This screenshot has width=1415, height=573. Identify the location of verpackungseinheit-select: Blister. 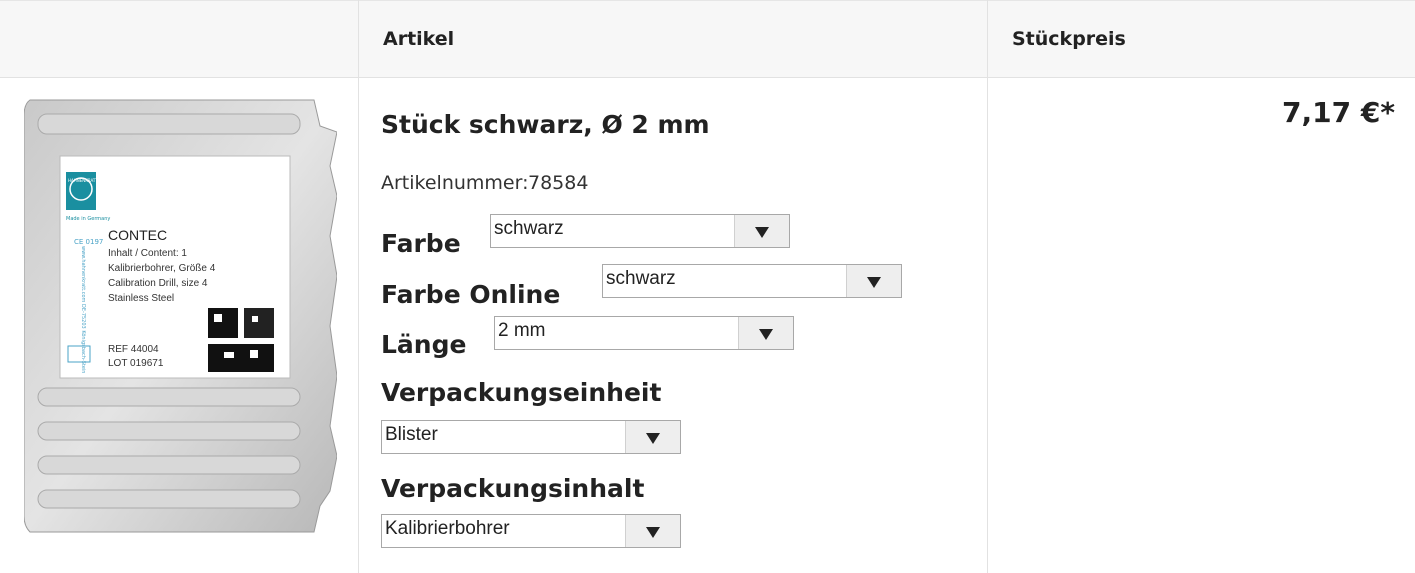
(531, 437).